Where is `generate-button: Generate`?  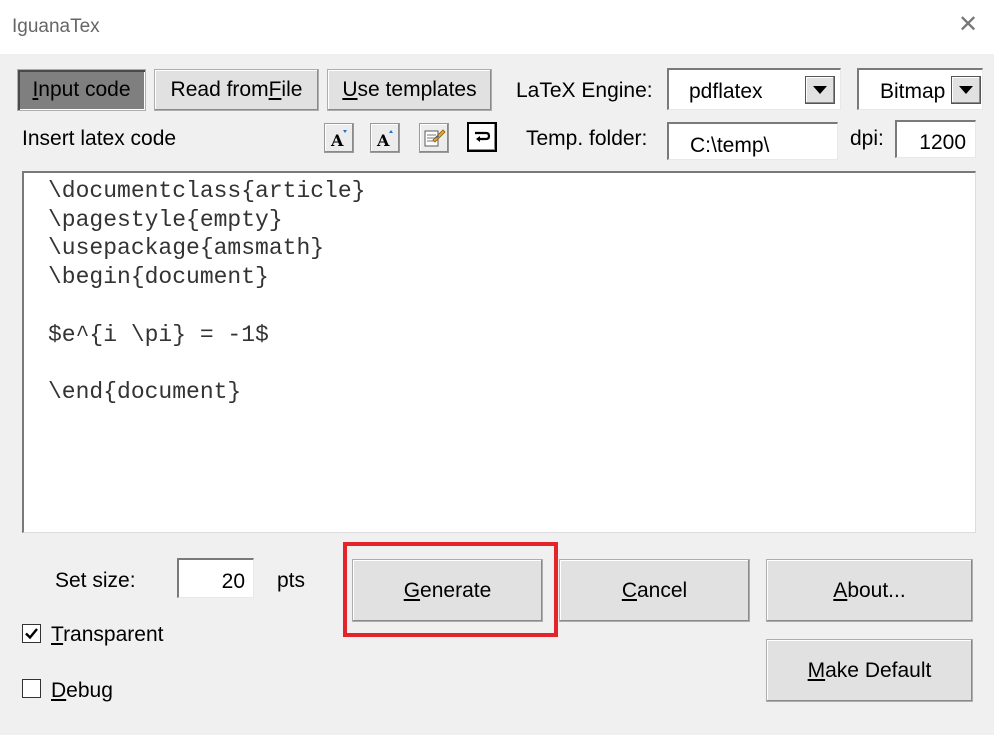 generate-button: Generate is located at coordinates (447, 590).